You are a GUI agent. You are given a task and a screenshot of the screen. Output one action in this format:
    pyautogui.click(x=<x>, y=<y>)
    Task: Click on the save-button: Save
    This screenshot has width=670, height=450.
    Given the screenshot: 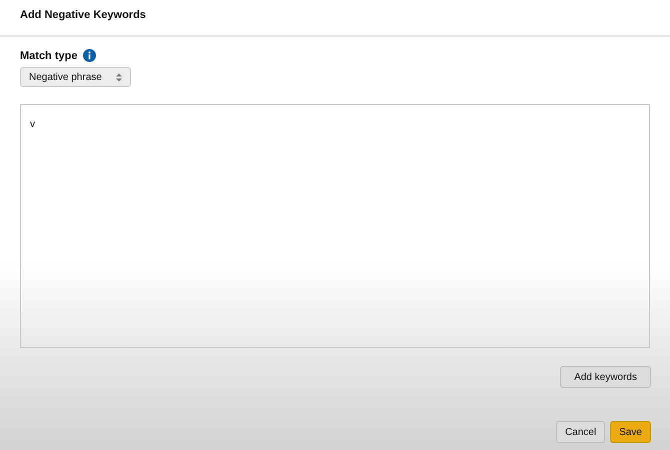 What is the action you would take?
    pyautogui.click(x=630, y=432)
    